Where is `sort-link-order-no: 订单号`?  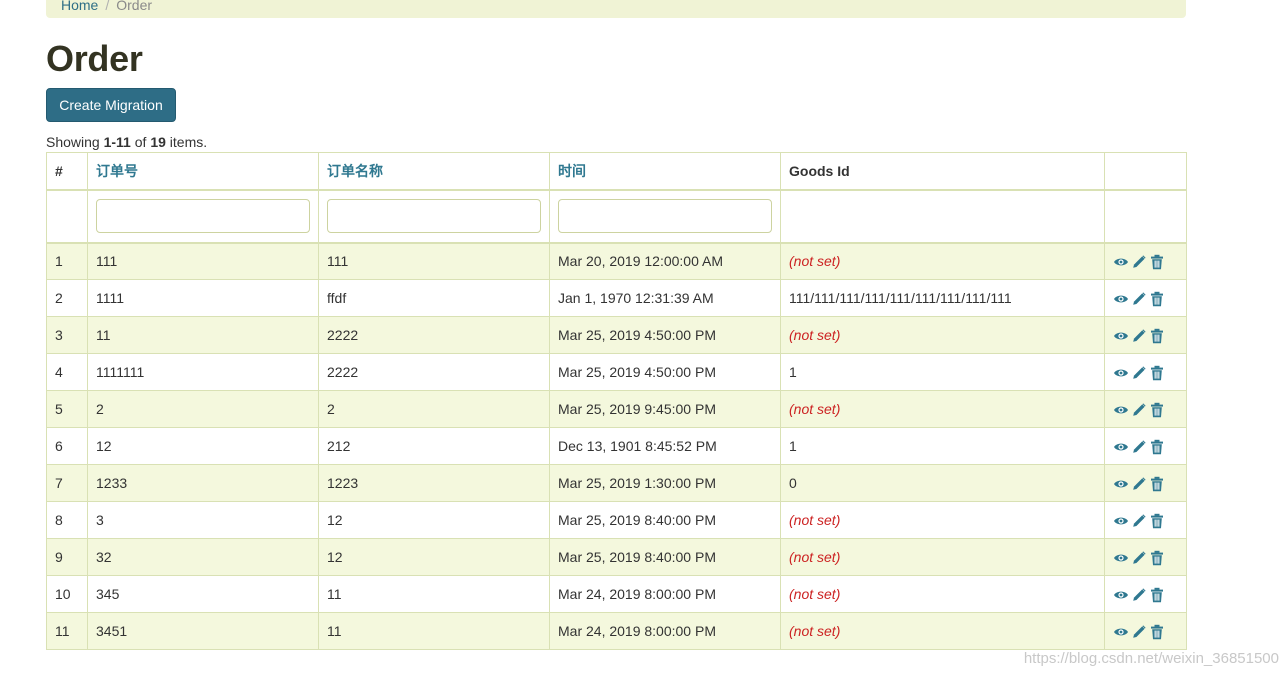
sort-link-order-no: 订单号 is located at coordinates (117, 171).